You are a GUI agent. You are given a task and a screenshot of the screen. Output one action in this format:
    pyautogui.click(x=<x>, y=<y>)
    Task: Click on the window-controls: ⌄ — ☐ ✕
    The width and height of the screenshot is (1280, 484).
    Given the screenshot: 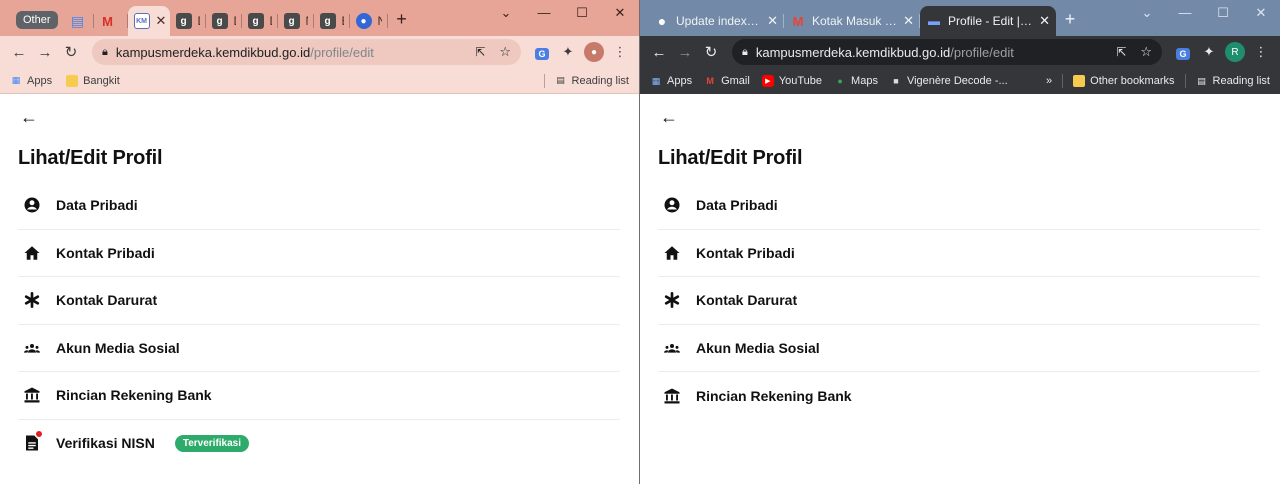 What is the action you would take?
    pyautogui.click(x=563, y=13)
    